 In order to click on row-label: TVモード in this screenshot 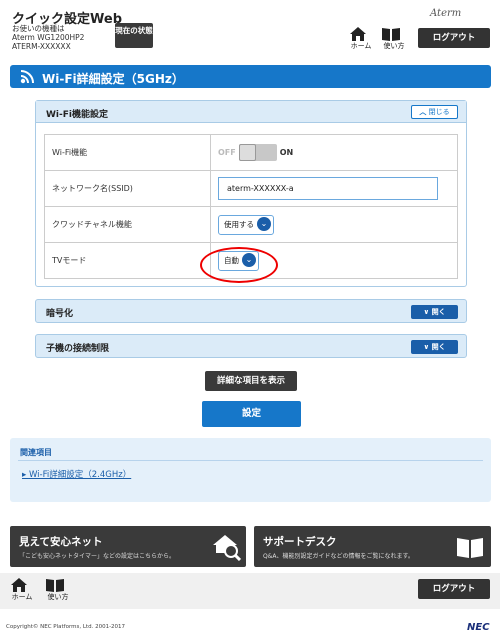, I will do `click(127, 260)`.